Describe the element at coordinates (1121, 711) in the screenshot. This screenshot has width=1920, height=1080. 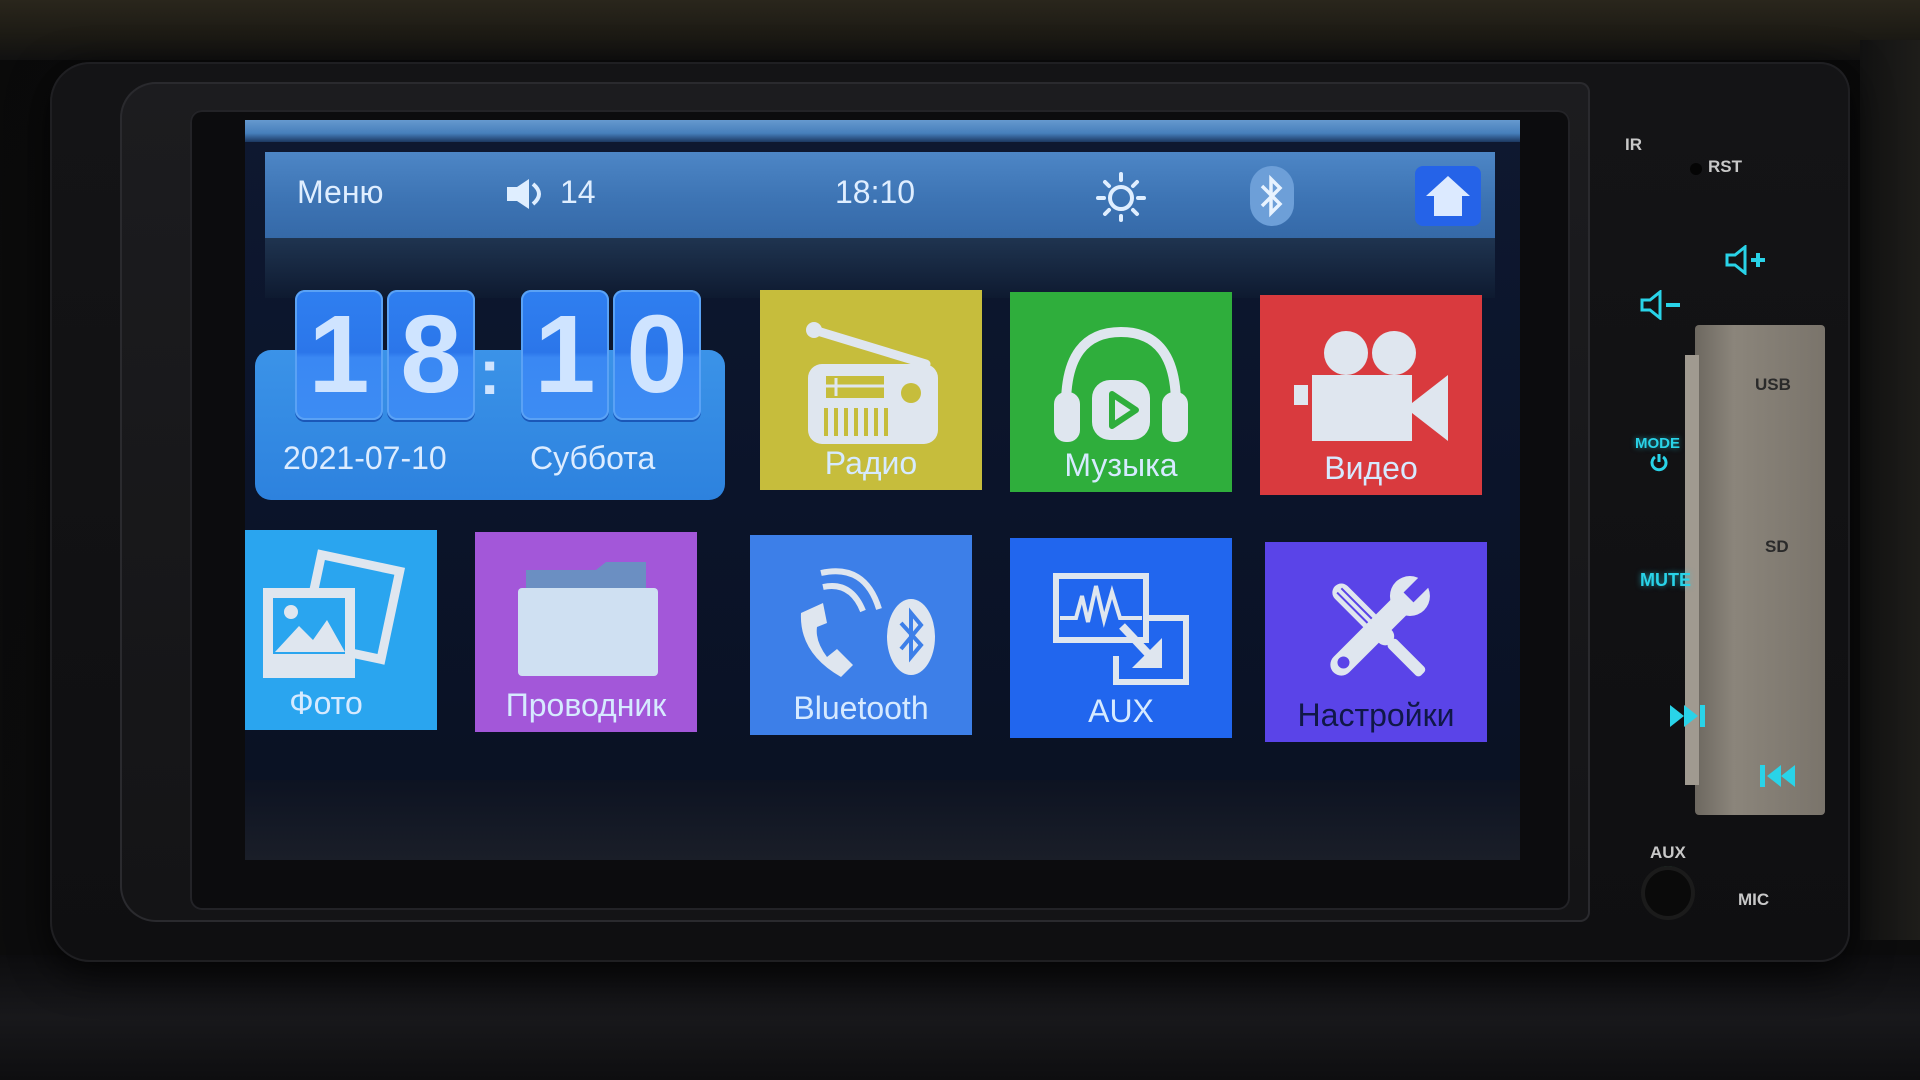
I see `tile-aux-label: AUX` at that location.